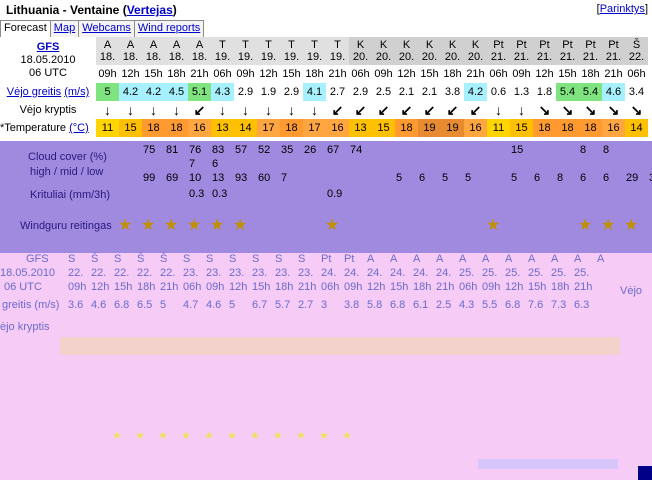 This screenshot has width=652, height=480. What do you see at coordinates (176, 92) in the screenshot?
I see `wind-speed-cell: 4.5` at bounding box center [176, 92].